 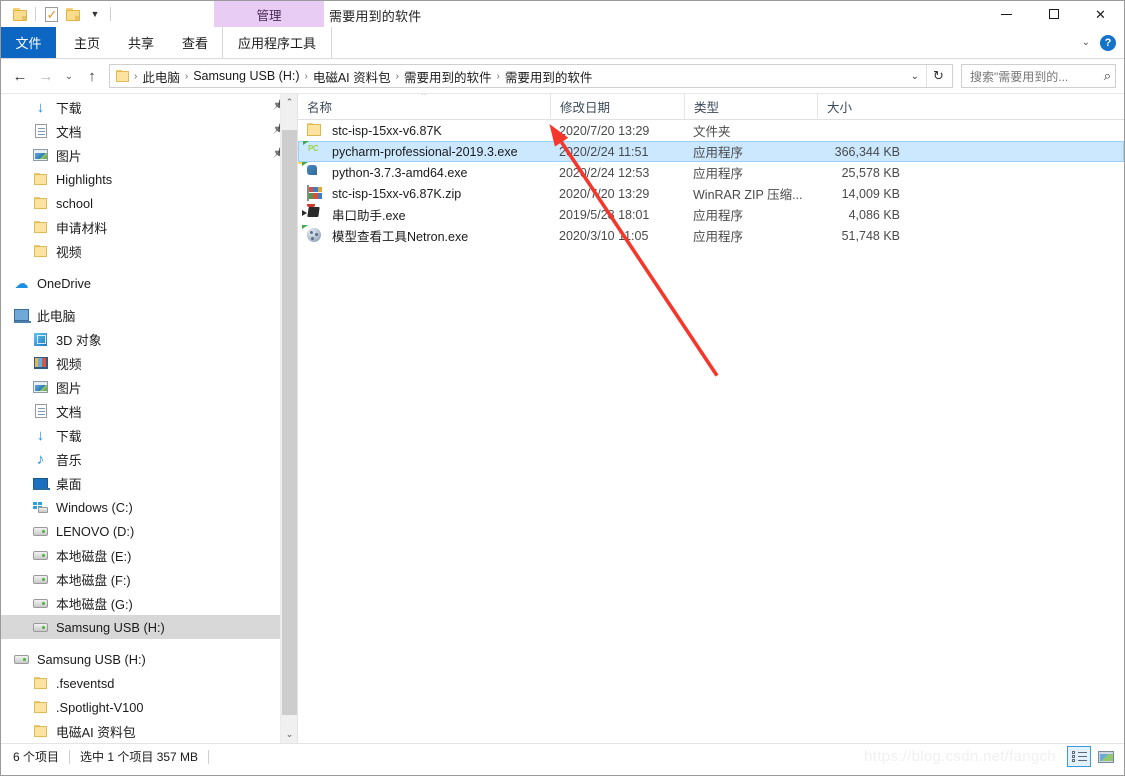 I want to click on view-mode-buttons, so click(x=1092, y=756).